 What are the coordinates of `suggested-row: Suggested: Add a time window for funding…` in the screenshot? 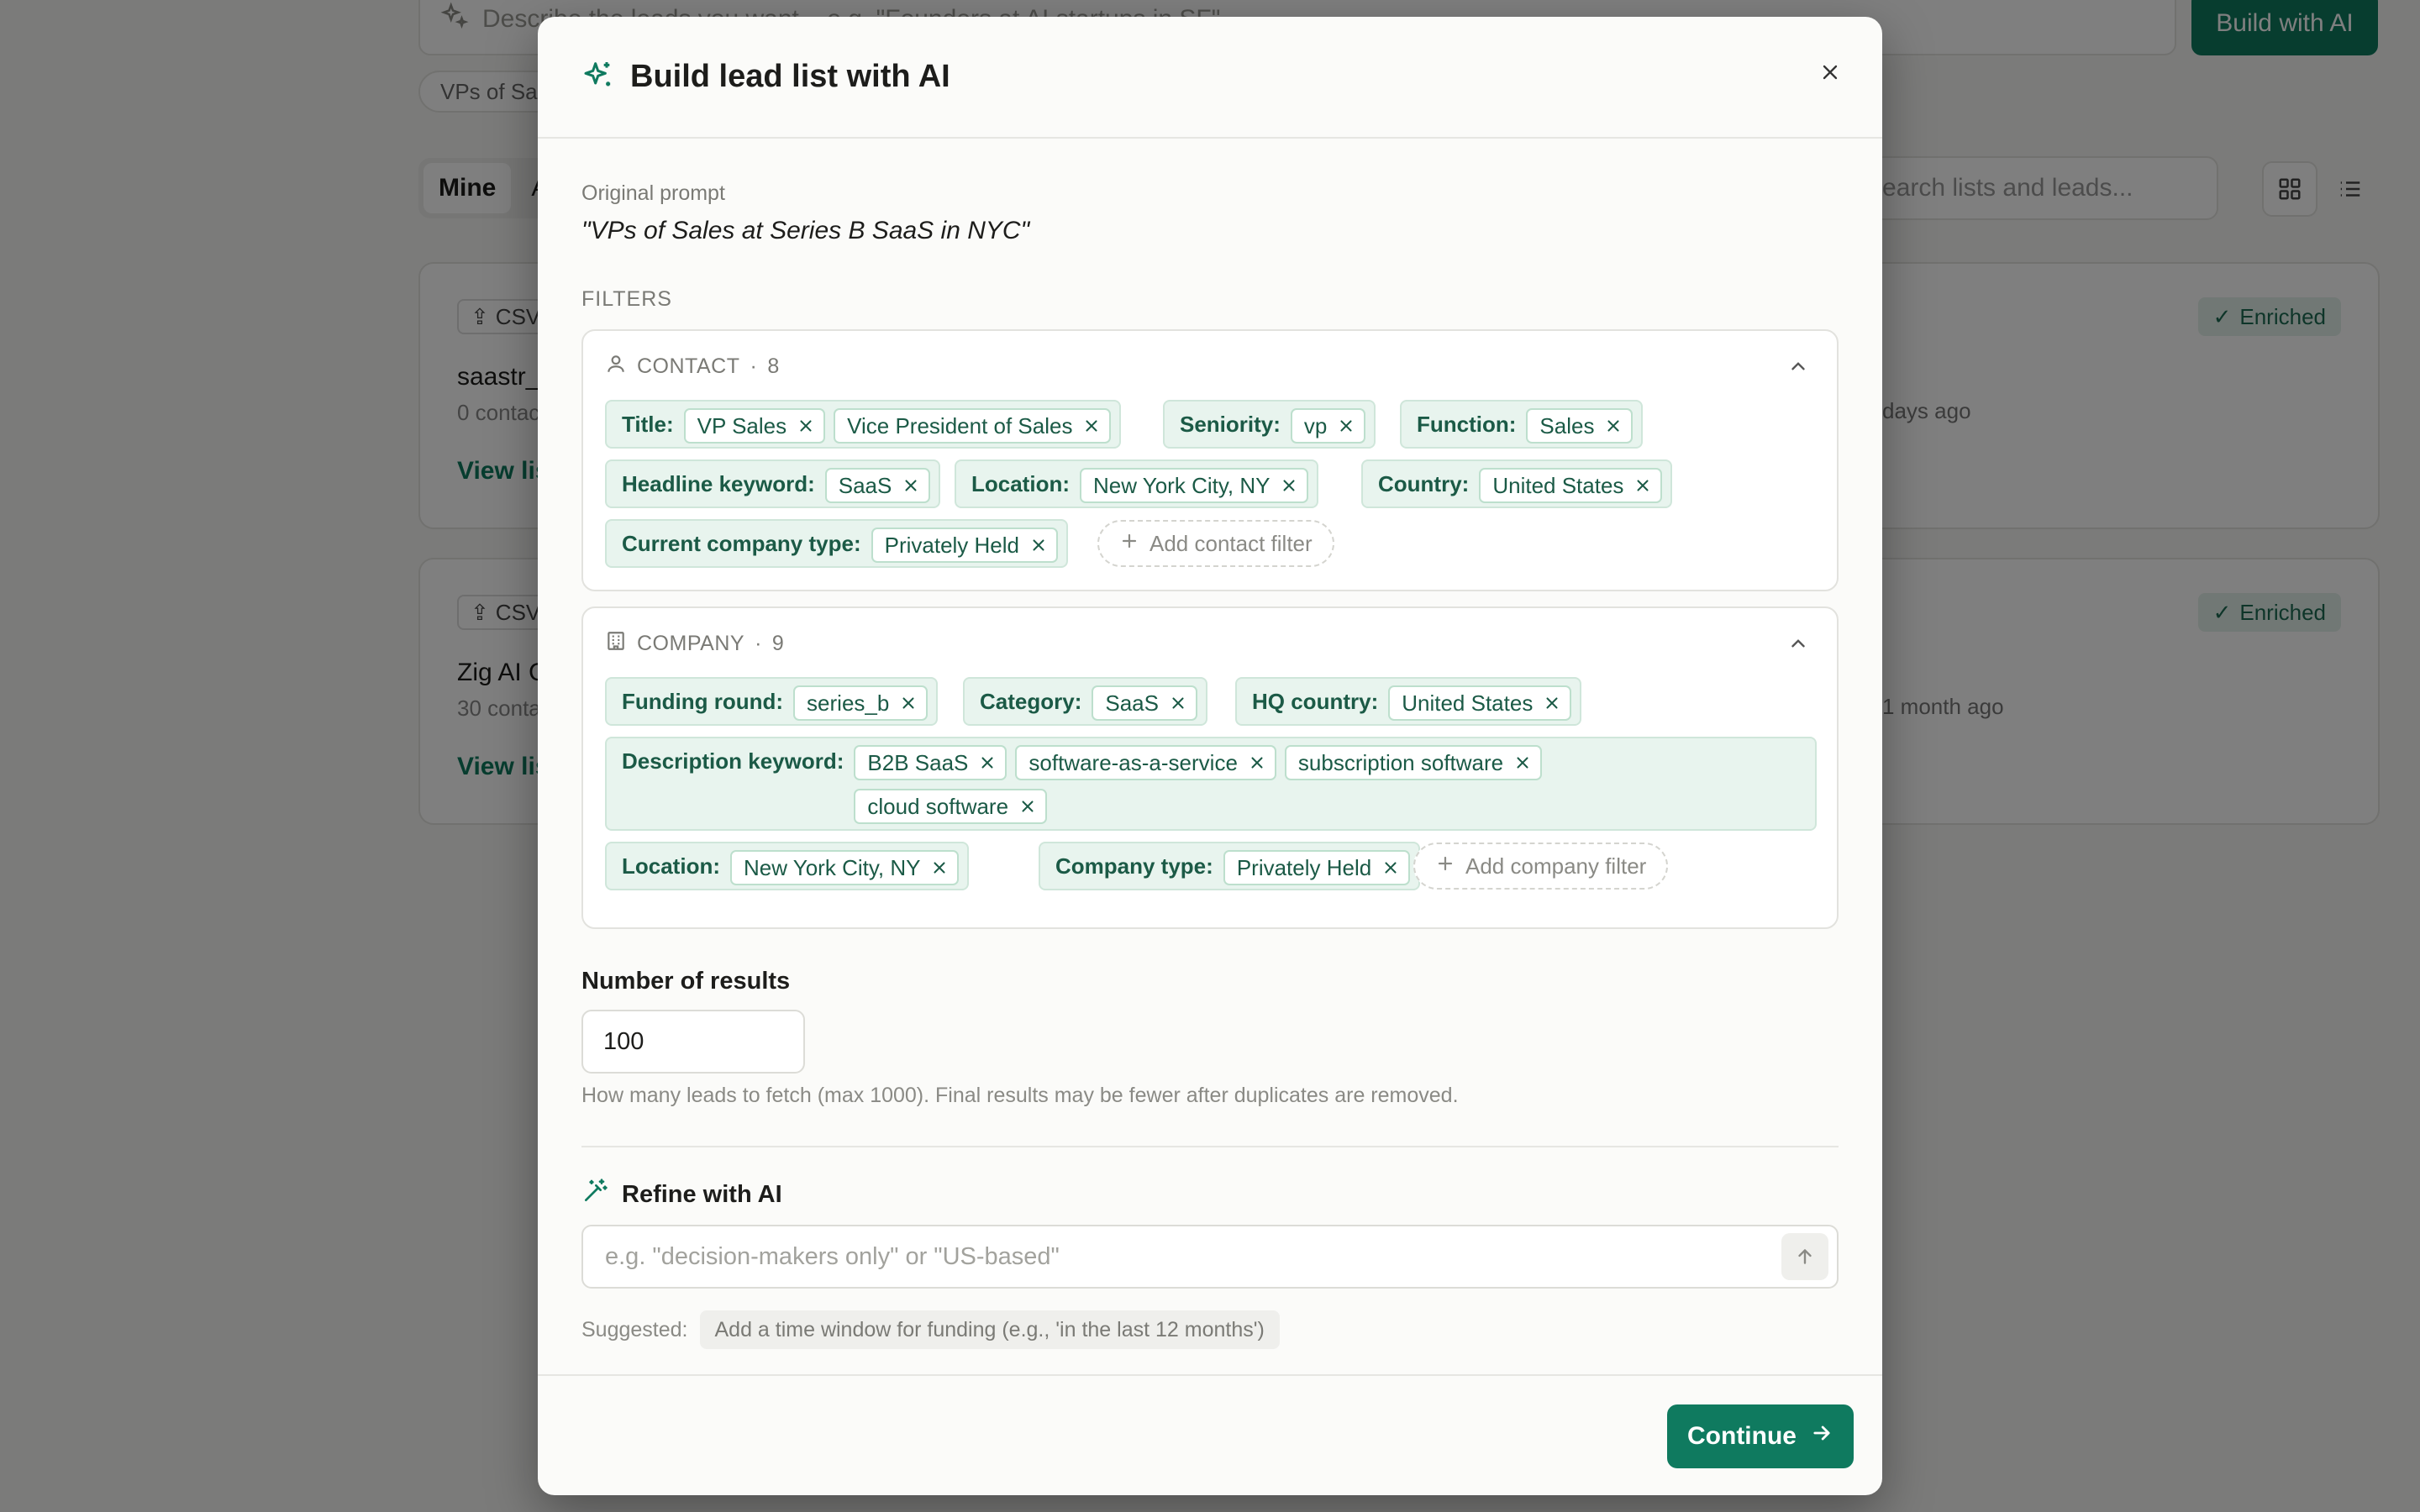 It's located at (931, 1329).